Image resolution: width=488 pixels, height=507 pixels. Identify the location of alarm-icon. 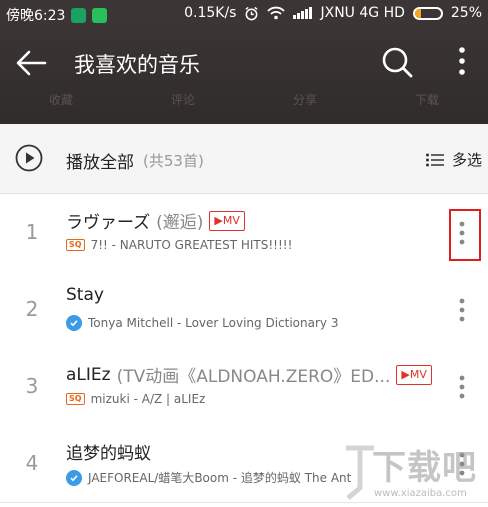
(252, 13).